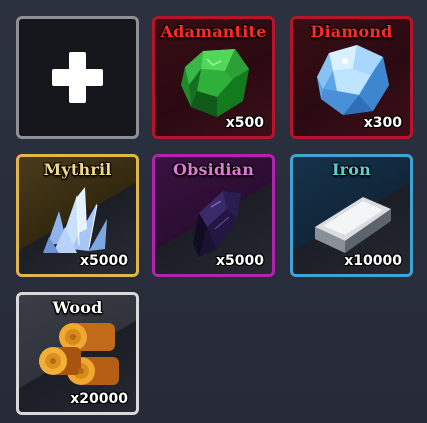 This screenshot has width=427, height=423. Describe the element at coordinates (351, 31) in the screenshot. I see `item-name: Diamond` at that location.